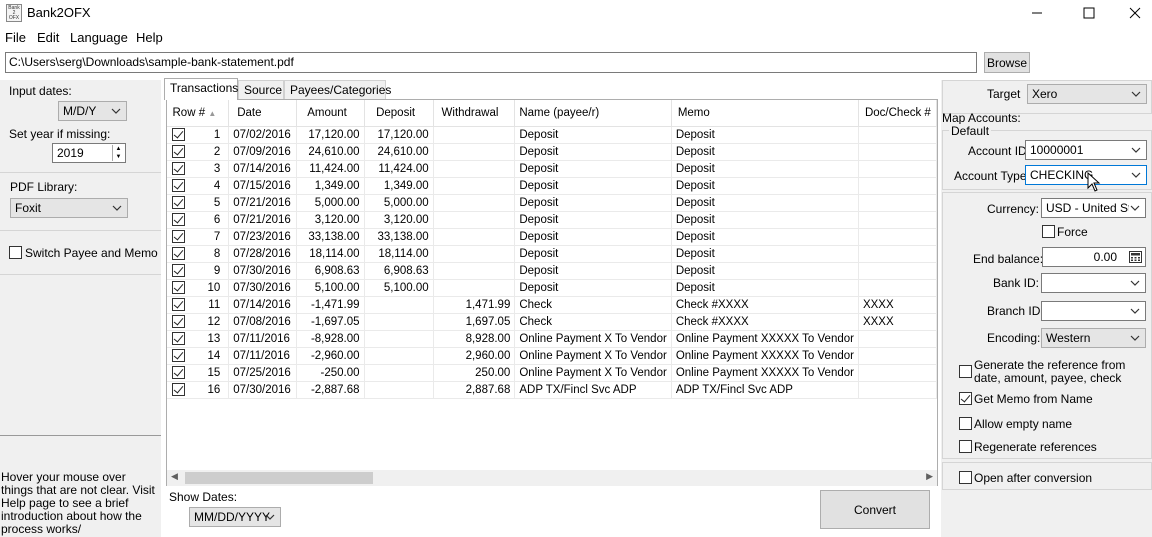 This screenshot has height=537, width=1152. Describe the element at coordinates (330, 322) in the screenshot. I see `cell-amount: -1,697.05` at that location.